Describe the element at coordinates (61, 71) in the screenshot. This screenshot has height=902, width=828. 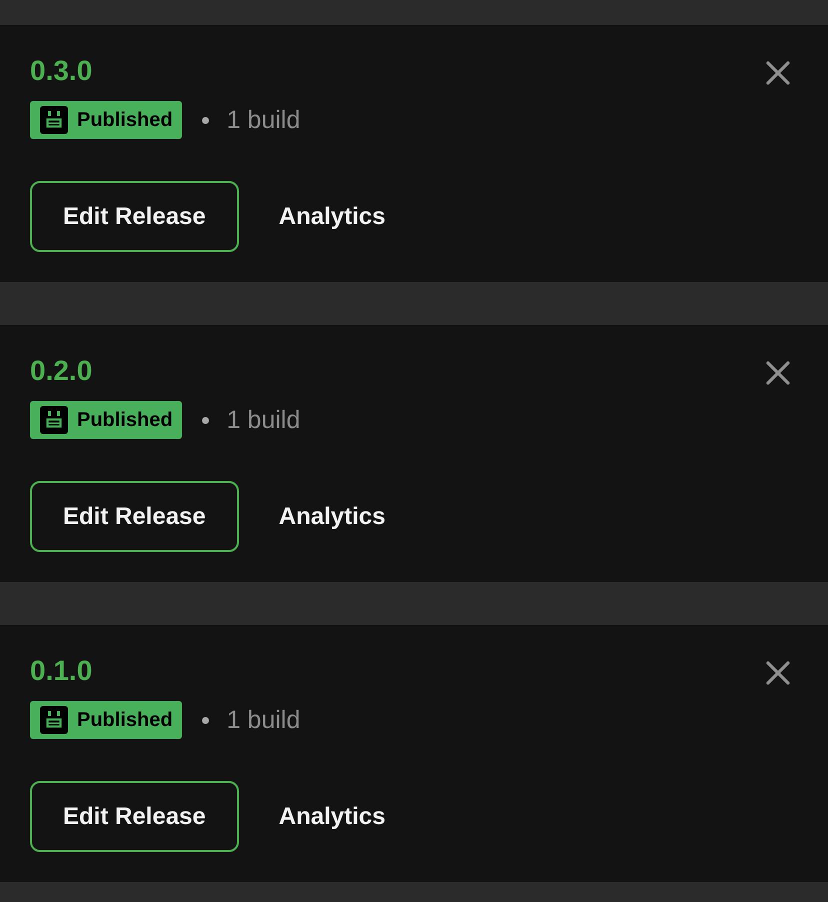
I see `release-version: 0.3.0` at that location.